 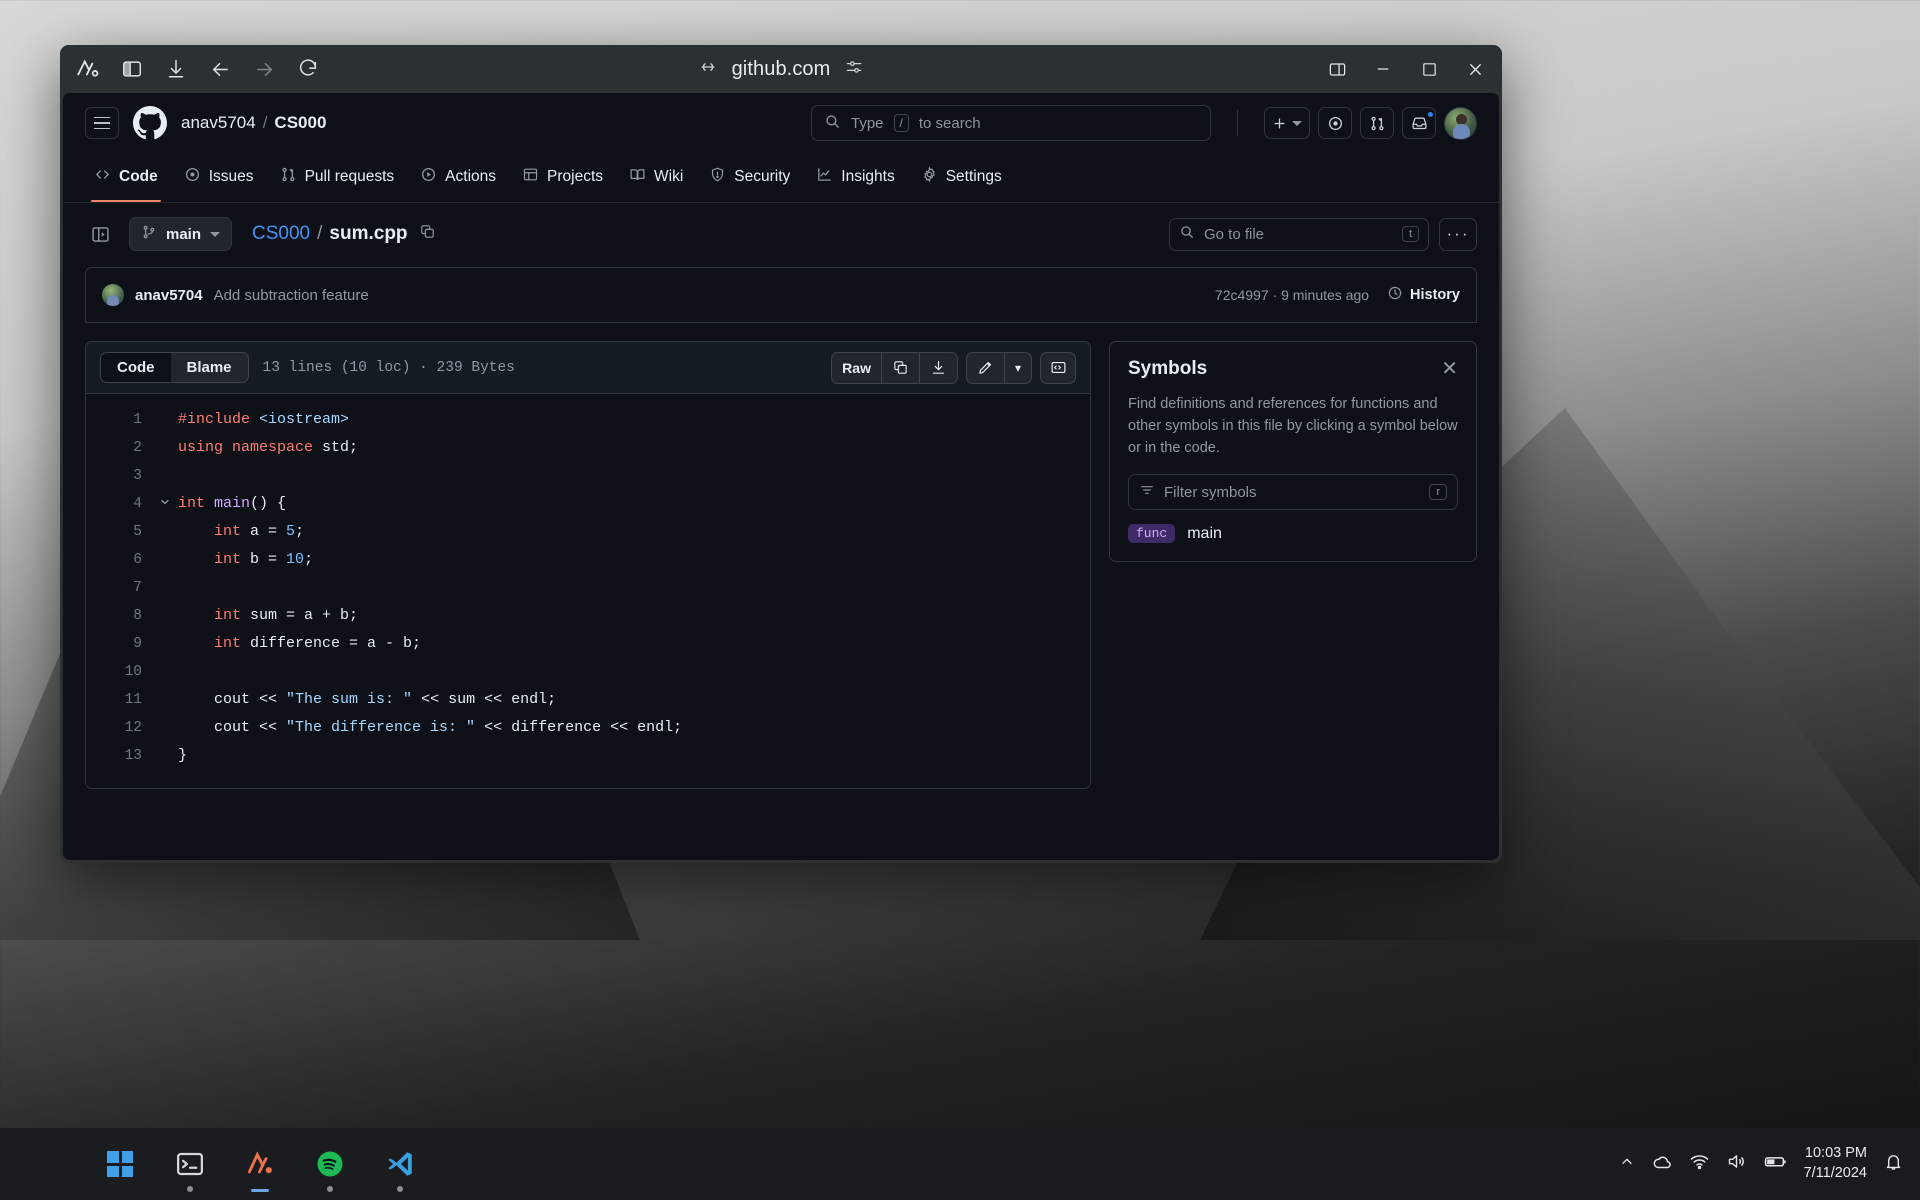 I want to click on download-raw-icon, so click(x=938, y=368).